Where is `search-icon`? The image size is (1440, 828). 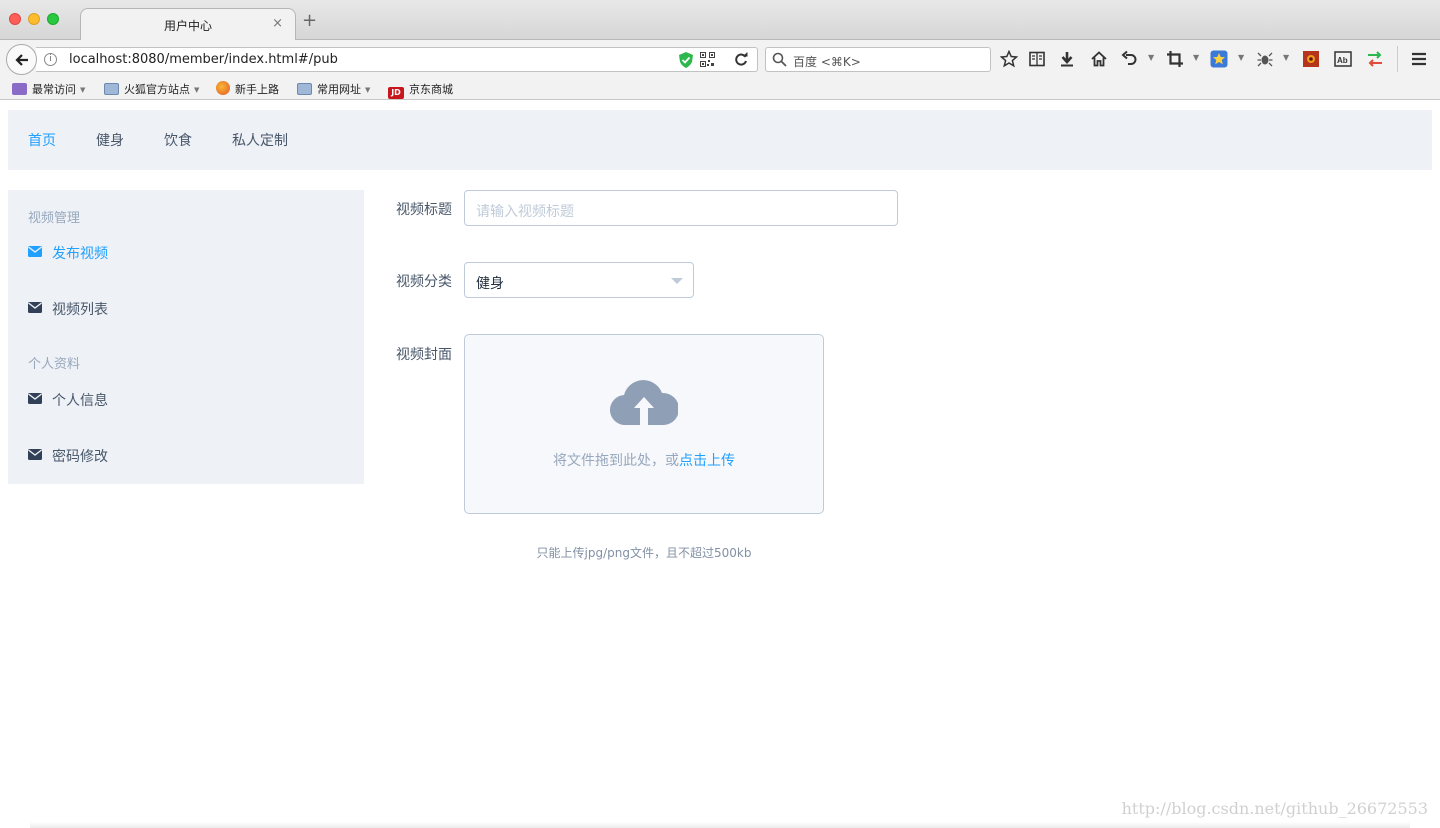
search-icon is located at coordinates (779, 59).